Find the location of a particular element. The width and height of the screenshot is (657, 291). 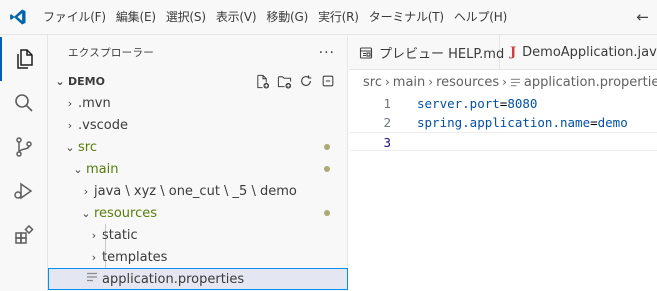

vscode-logo-icon is located at coordinates (18, 17).